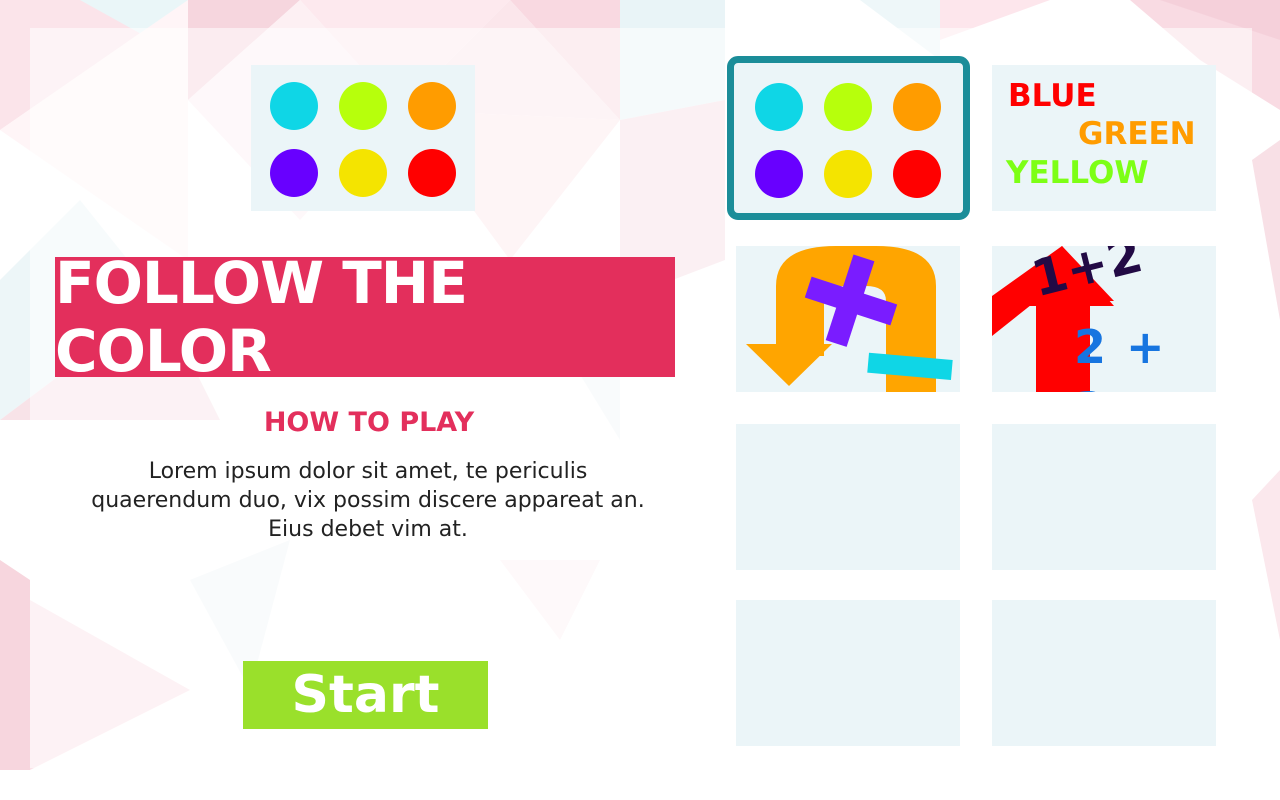  I want to click on palette-dot-cyan, so click(294, 106).